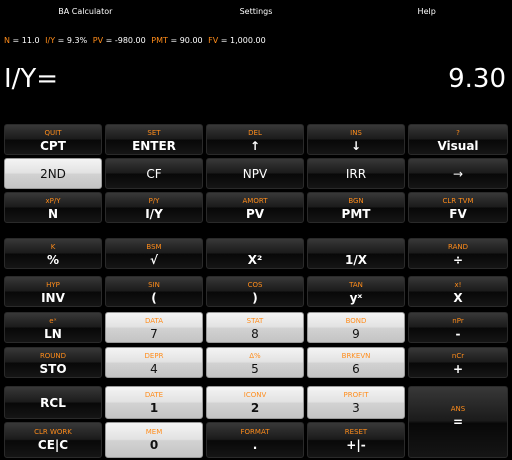 The image size is (512, 460). I want to click on rcl-key: RCL, so click(53, 402).